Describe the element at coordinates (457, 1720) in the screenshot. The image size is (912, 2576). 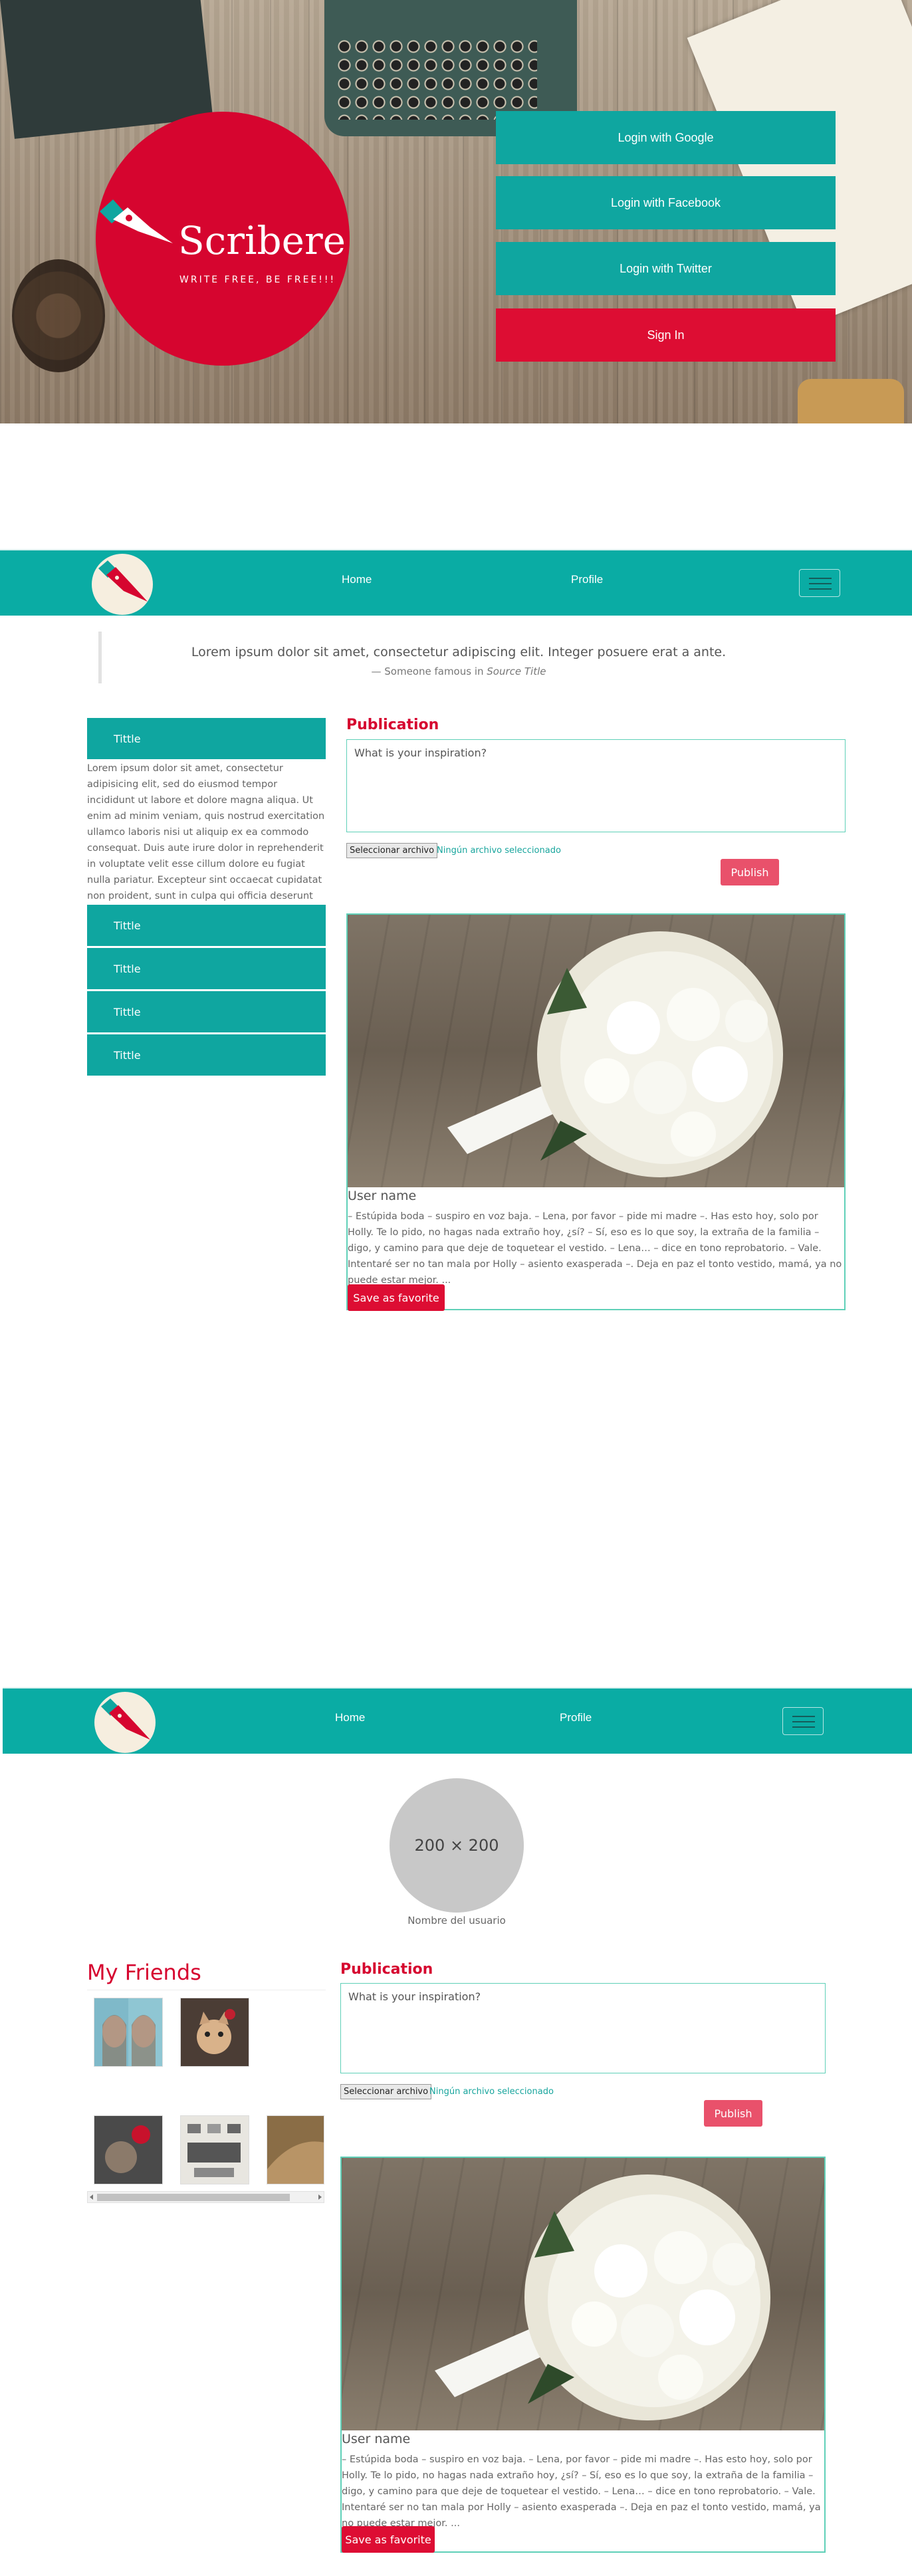
I see `profile-navbar: Home Profile` at that location.